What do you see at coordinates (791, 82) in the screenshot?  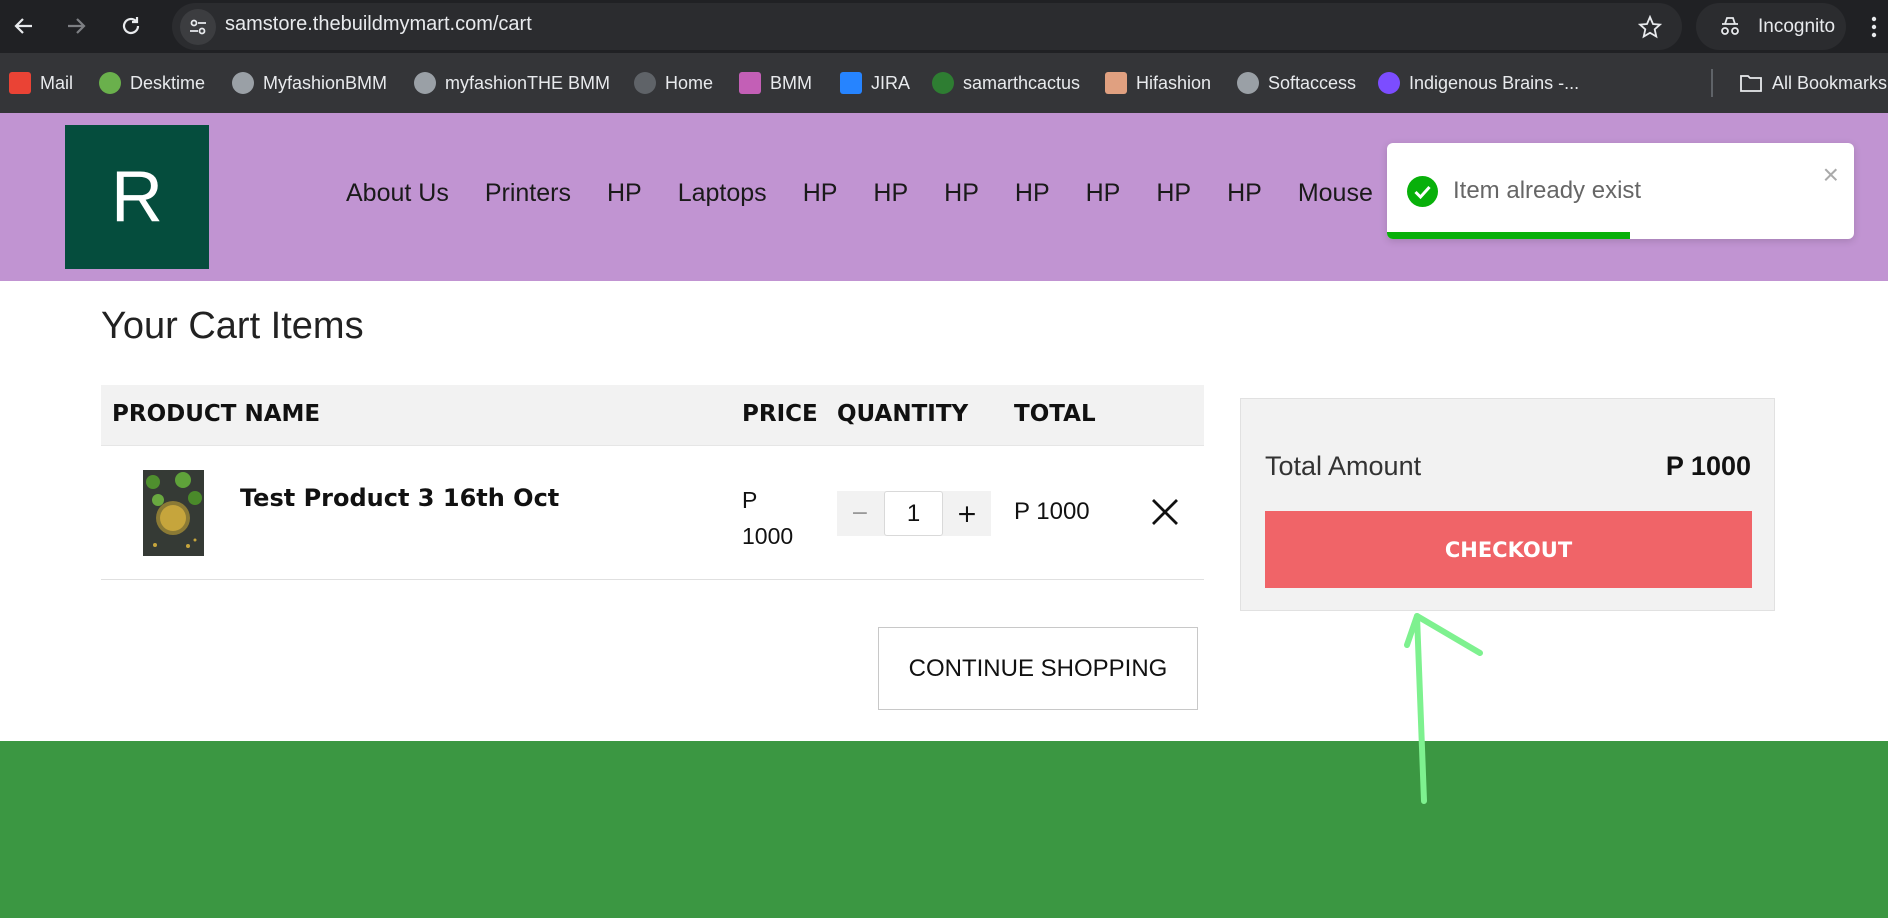 I see `bookmark-label: BMM` at bounding box center [791, 82].